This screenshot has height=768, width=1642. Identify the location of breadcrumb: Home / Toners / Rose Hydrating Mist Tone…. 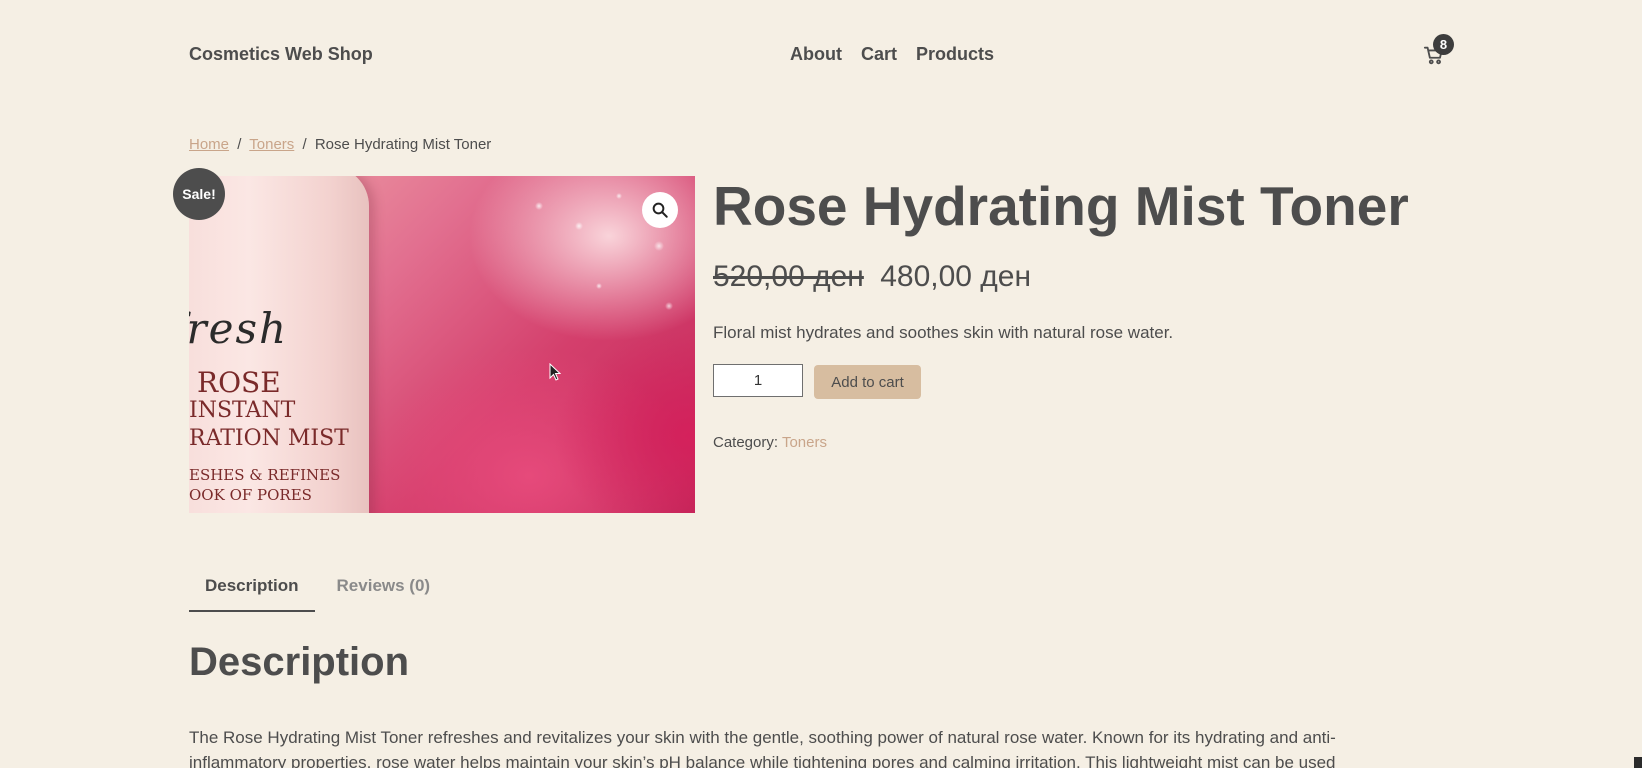
(340, 144).